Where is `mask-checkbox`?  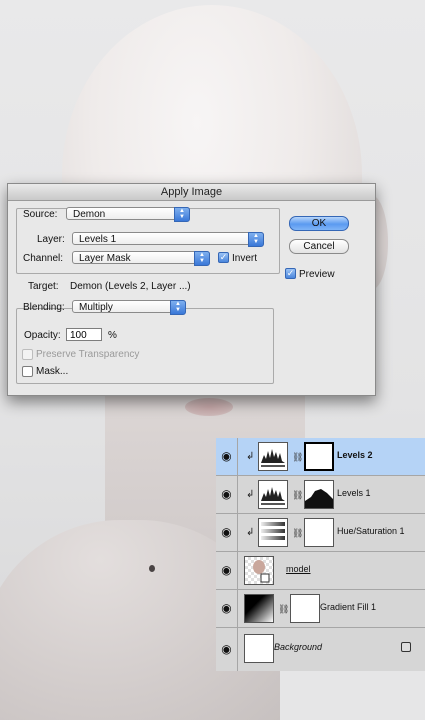
mask-checkbox is located at coordinates (27, 371).